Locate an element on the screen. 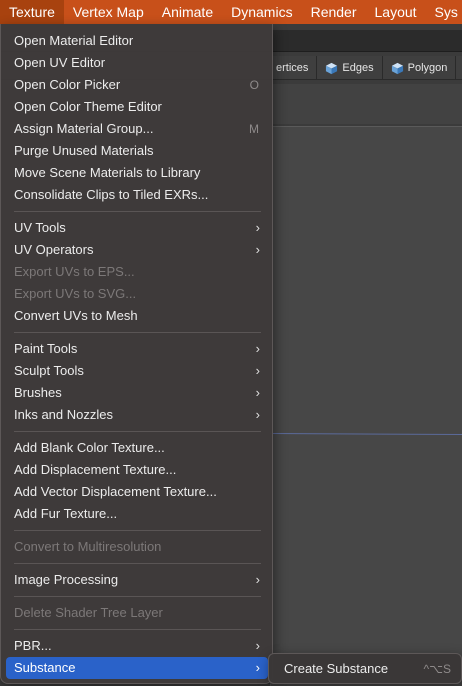 This screenshot has height=686, width=462. menu-item-label: Open Color Theme Editor is located at coordinates (88, 106).